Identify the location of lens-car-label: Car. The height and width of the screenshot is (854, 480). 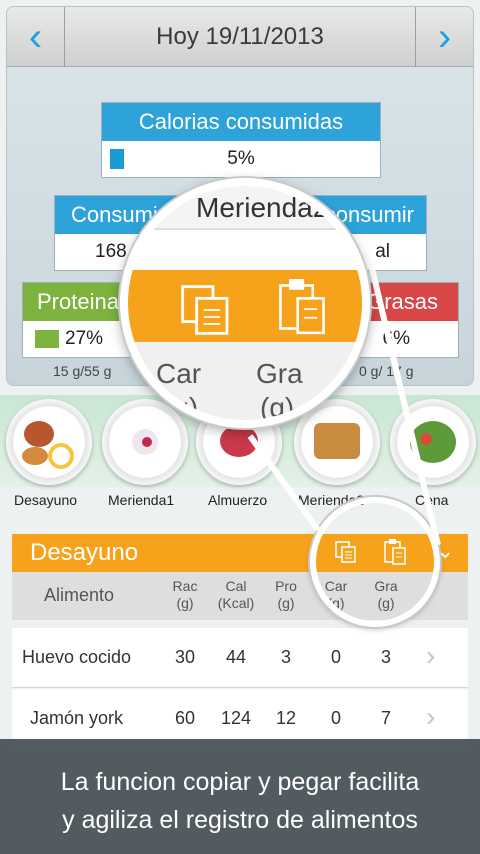
(179, 373).